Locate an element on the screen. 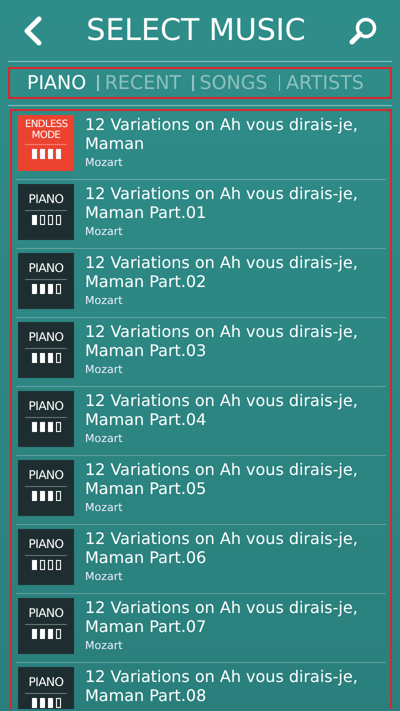  song-title: 12 Variations on Ah vous dirais-je, Maman Part.04 is located at coordinates (235, 410).